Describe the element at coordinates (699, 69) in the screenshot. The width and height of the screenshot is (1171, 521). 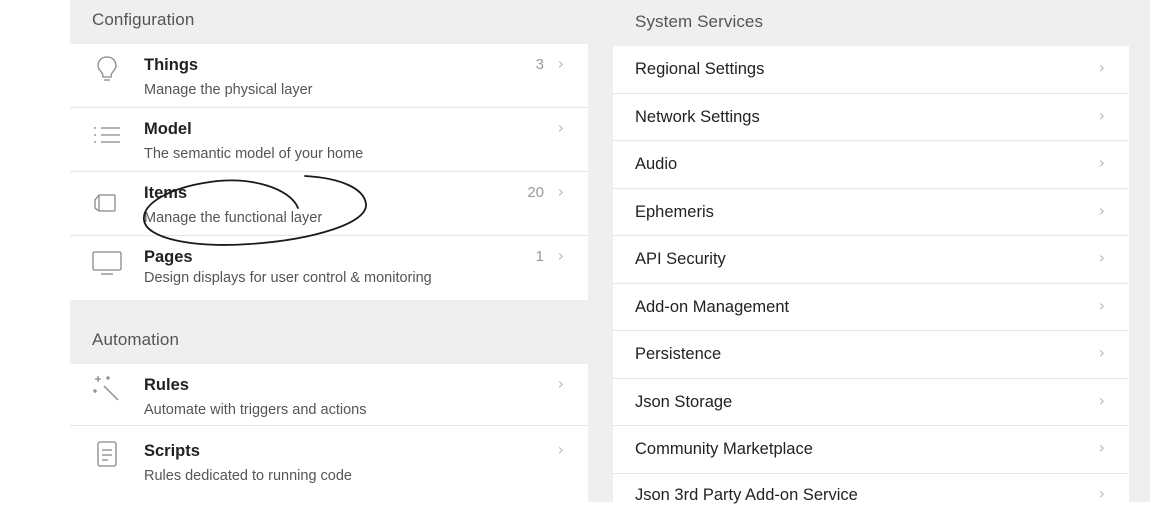
I see `service-item-label: Regional Settings` at that location.